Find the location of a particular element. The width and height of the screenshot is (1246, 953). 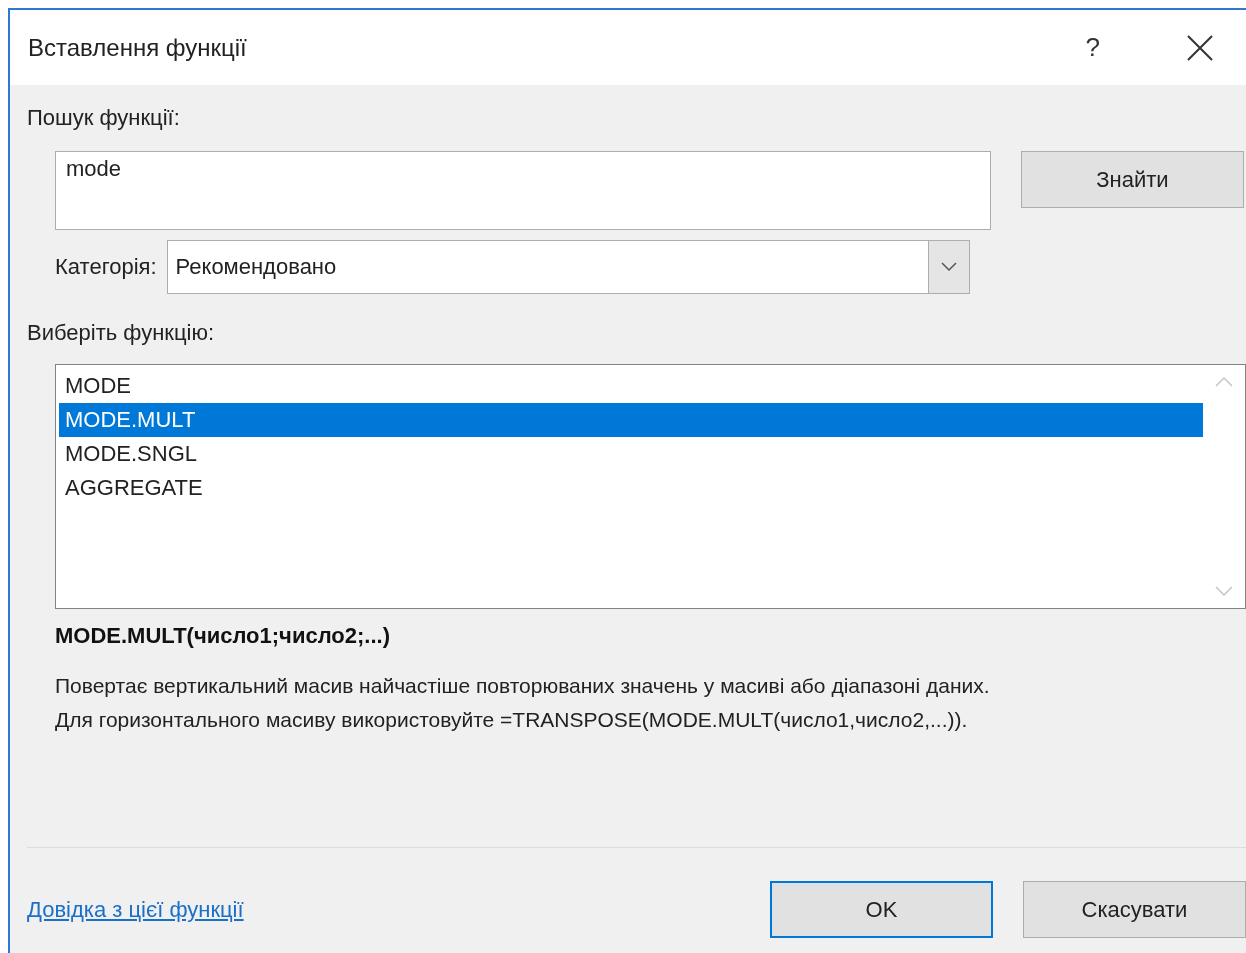

cancel-button: Скасувати is located at coordinates (1134, 909).